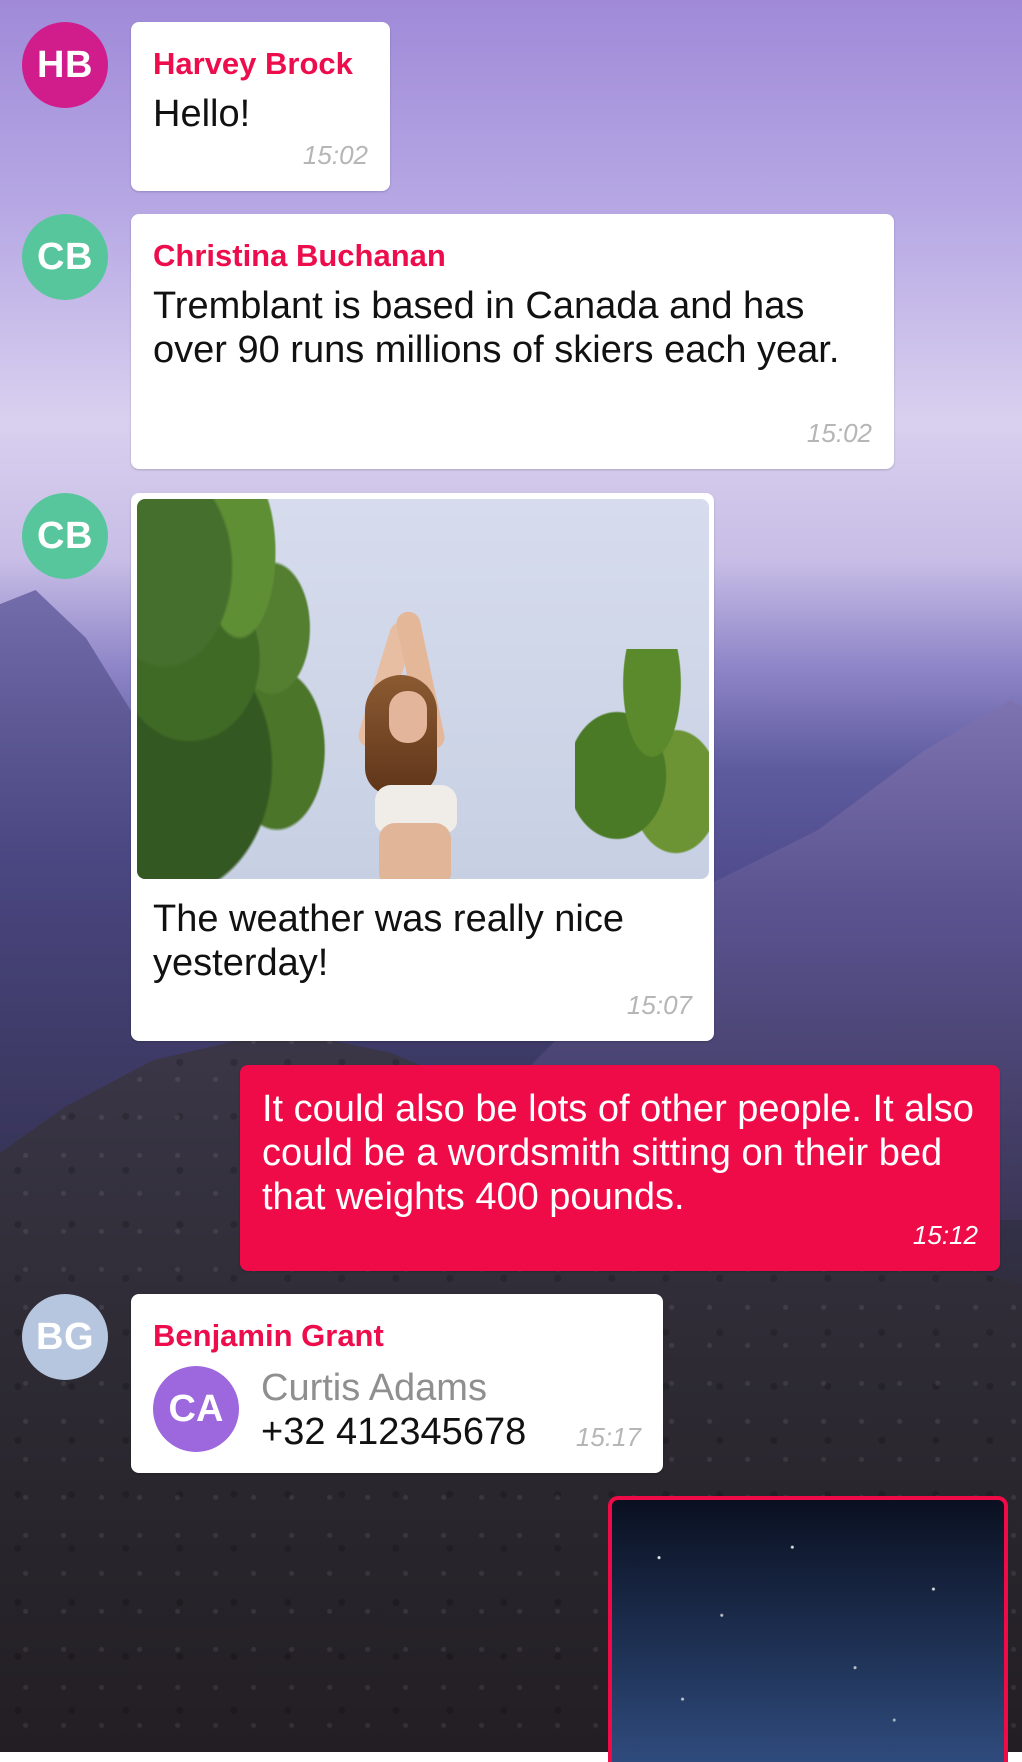  What do you see at coordinates (374, 1388) in the screenshot?
I see `contact-name: Curtis Adams` at bounding box center [374, 1388].